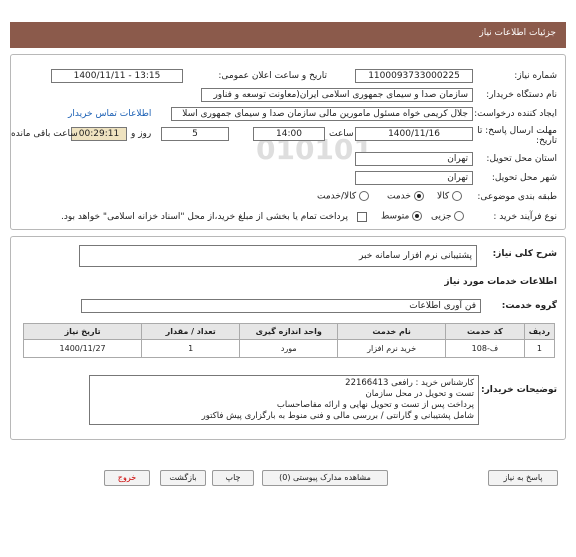 Image resolution: width=576 pixels, height=557 pixels. What do you see at coordinates (341, 134) in the screenshot?
I see `time-label: ساعت` at bounding box center [341, 134].